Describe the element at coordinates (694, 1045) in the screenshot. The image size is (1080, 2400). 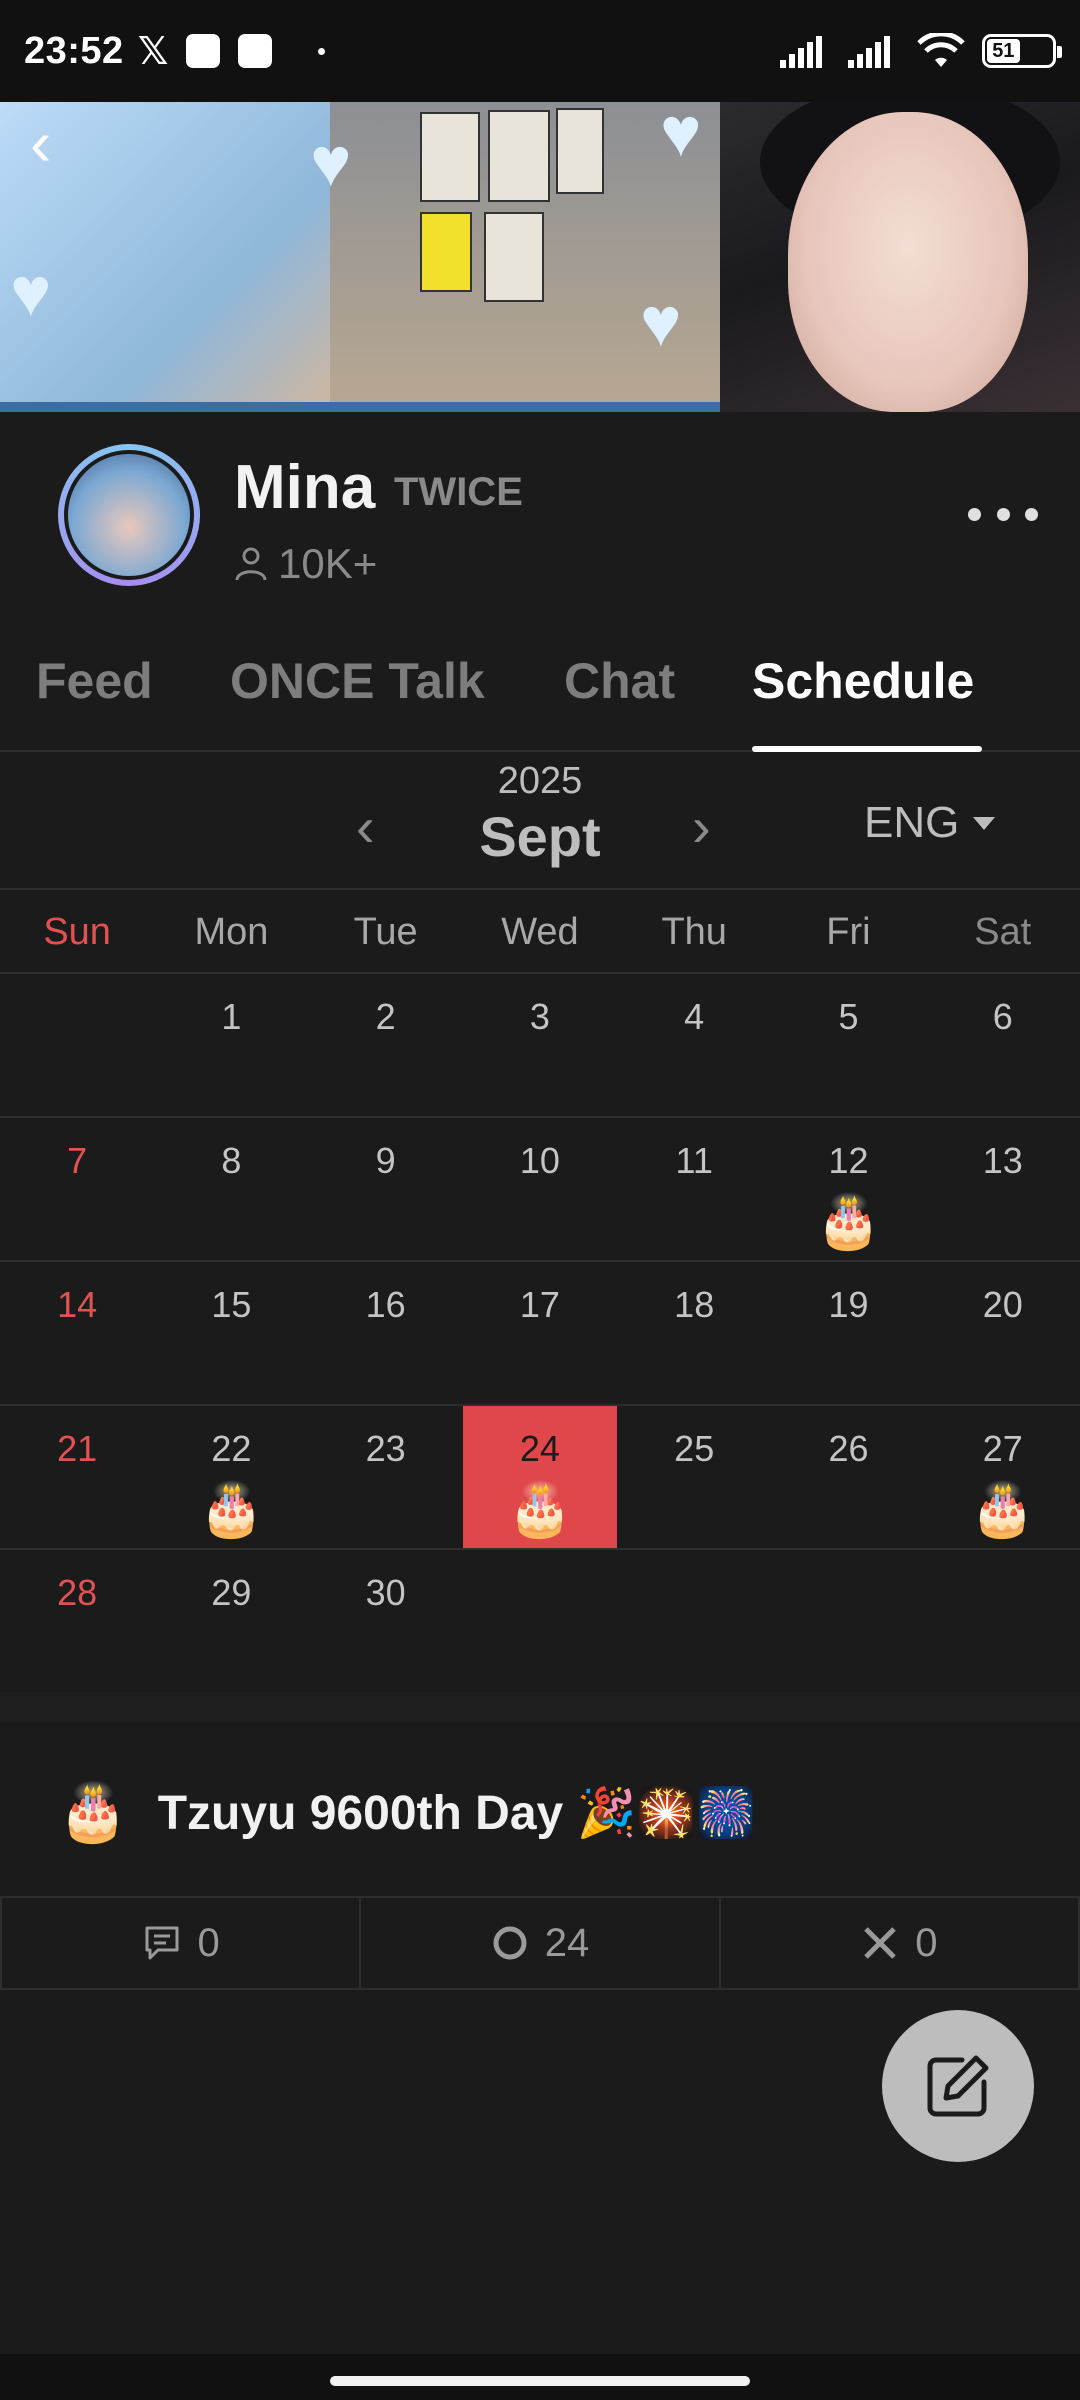
I see `calendar-day-cell: 4` at that location.